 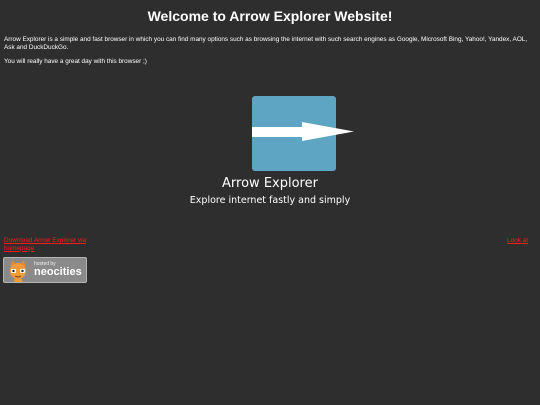 I want to click on download-link: Download Arrow Explorer via homepage, so click(x=49, y=244).